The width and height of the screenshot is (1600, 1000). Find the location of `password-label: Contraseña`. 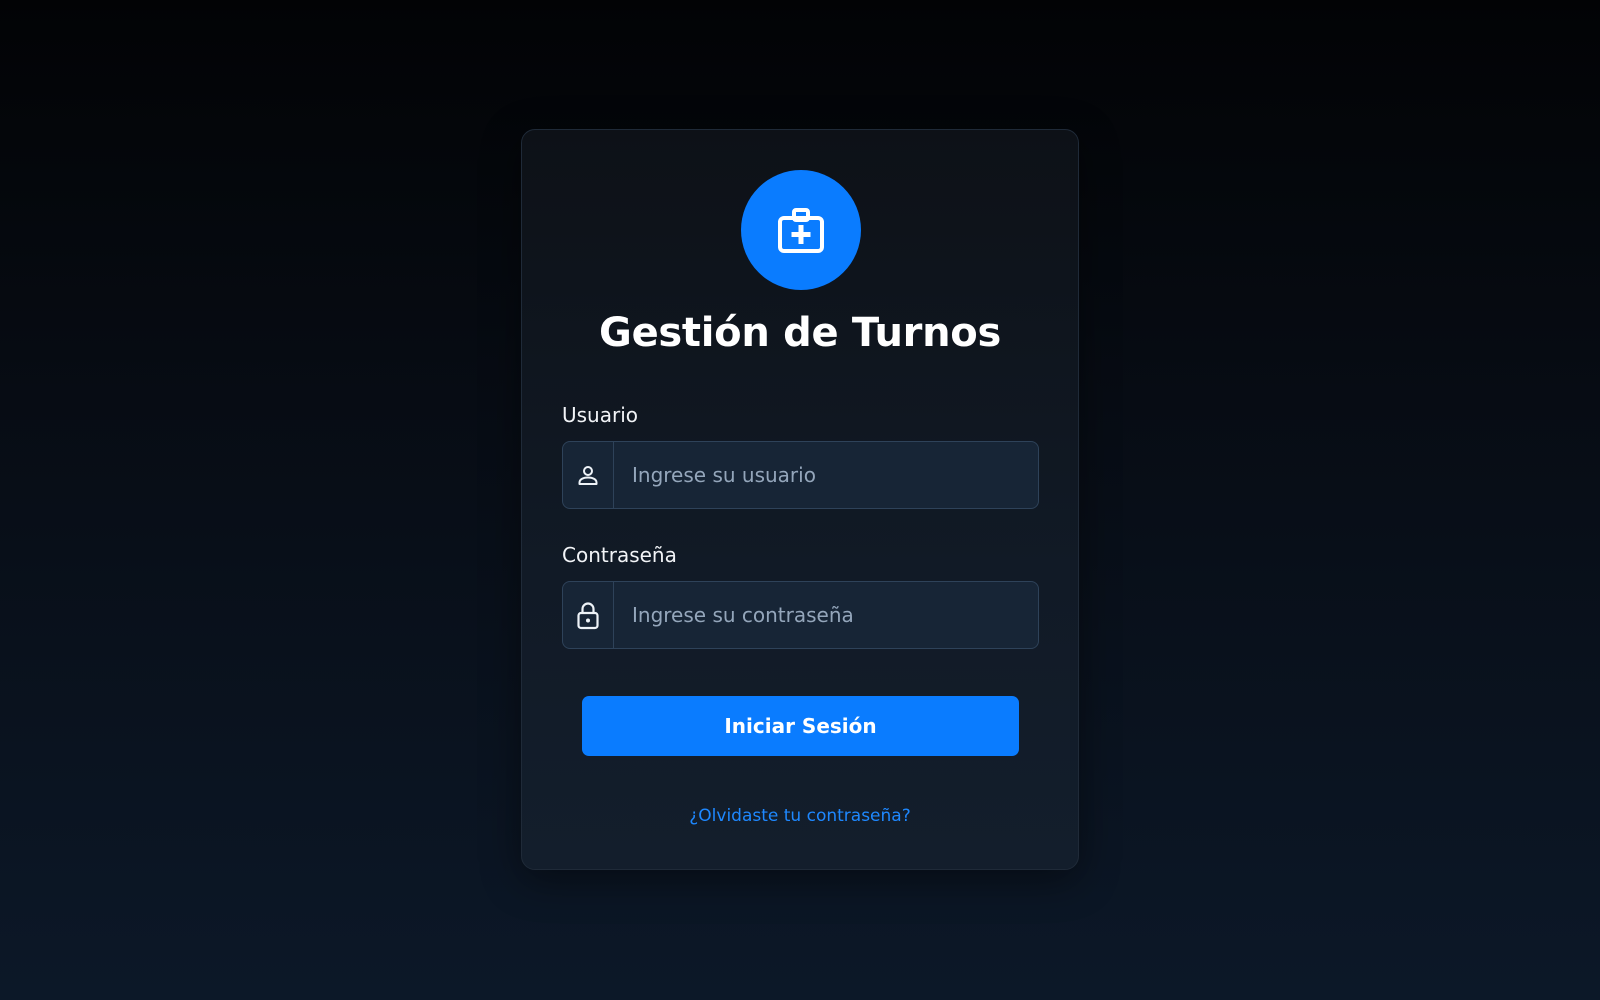

password-label: Contraseña is located at coordinates (619, 555).